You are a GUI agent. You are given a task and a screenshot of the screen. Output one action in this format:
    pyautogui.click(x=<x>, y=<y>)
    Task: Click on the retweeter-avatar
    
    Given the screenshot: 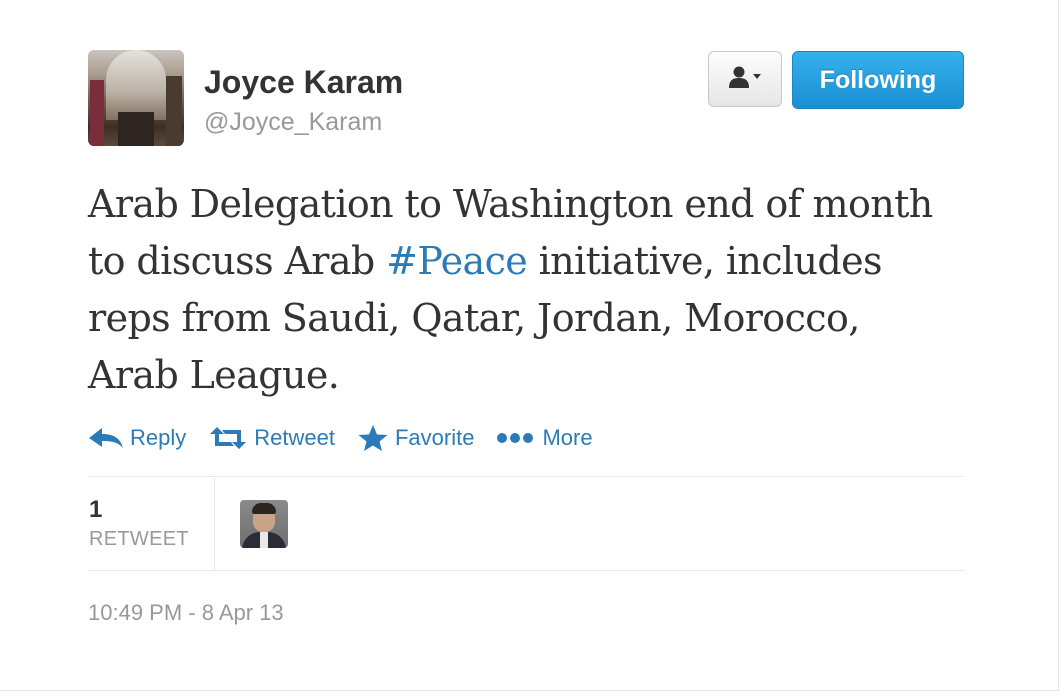 What is the action you would take?
    pyautogui.click(x=264, y=524)
    